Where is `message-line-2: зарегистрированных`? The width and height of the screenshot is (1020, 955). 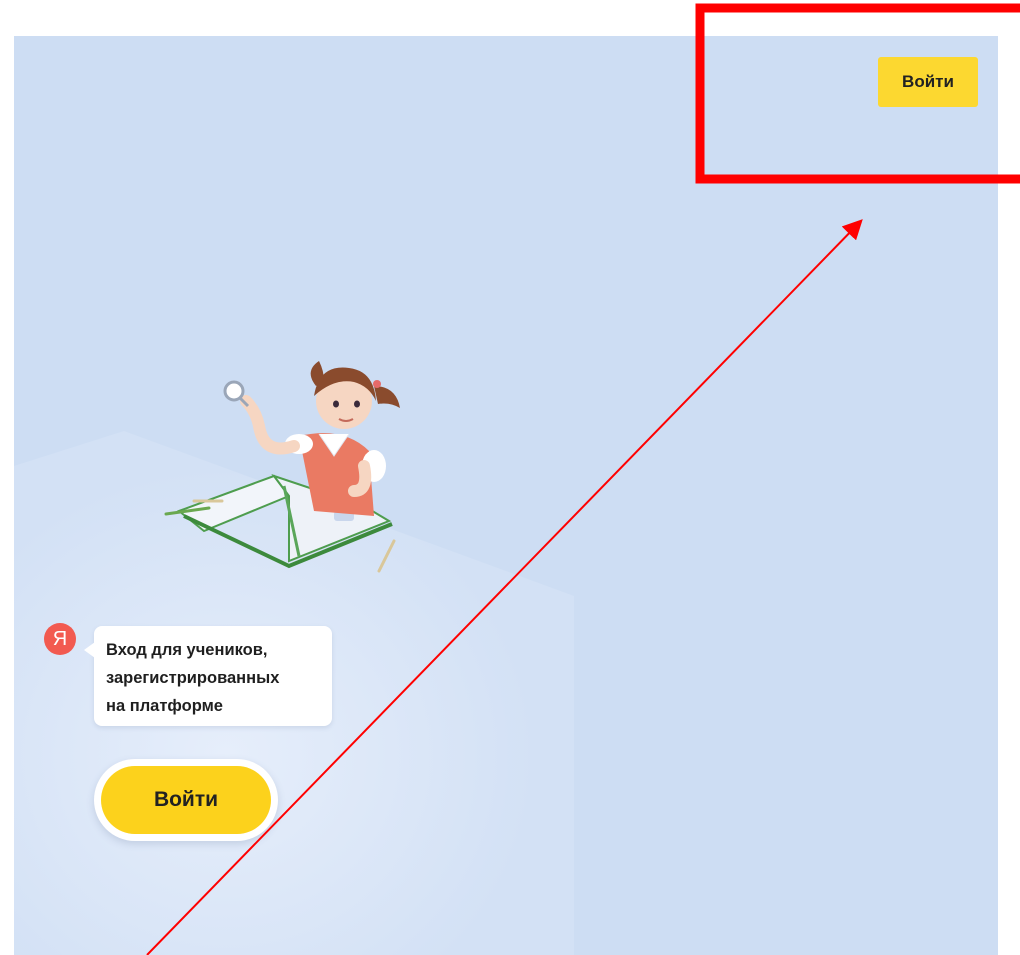
message-line-2: зарегистрированных is located at coordinates (193, 678).